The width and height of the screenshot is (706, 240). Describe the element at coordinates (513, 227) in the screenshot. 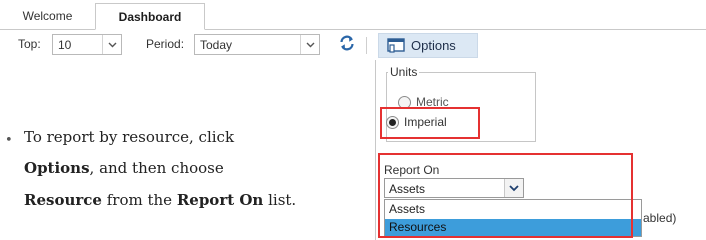

I see `report-on-option-resources: Resources` at that location.